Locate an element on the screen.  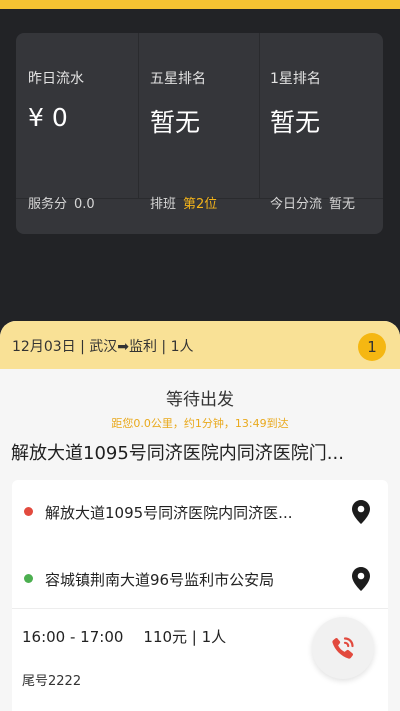
one-star-rank-label: 1星排名 is located at coordinates (295, 79).